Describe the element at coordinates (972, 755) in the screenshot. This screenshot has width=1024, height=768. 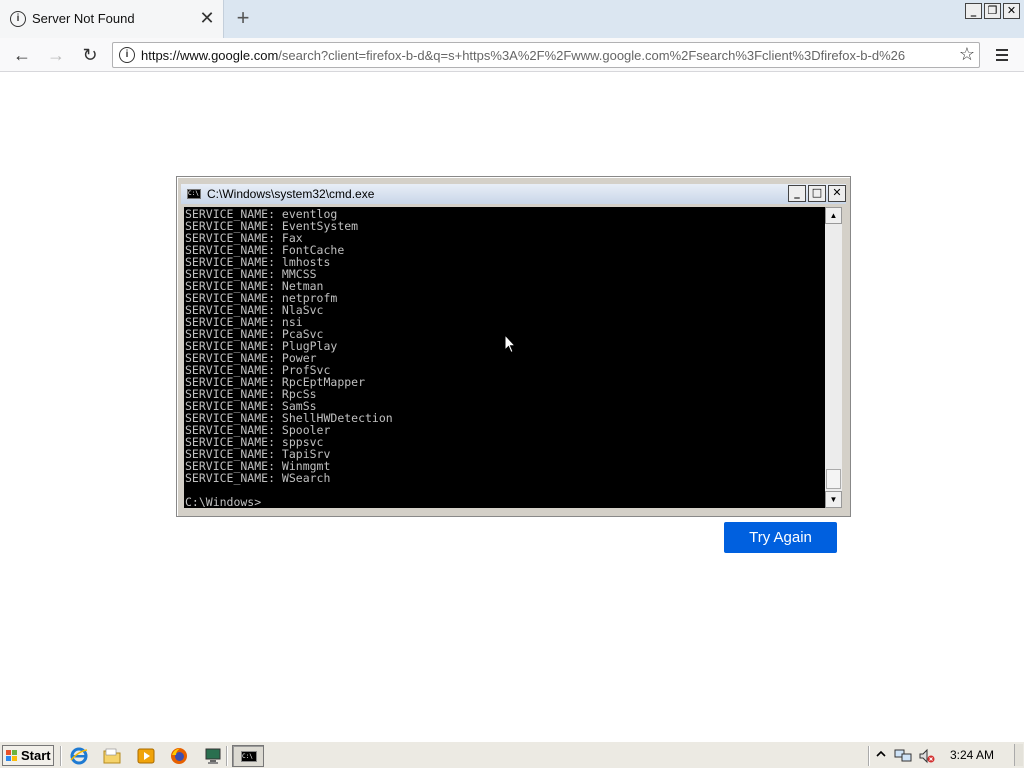
I see `clock: 3:24 AM` at that location.